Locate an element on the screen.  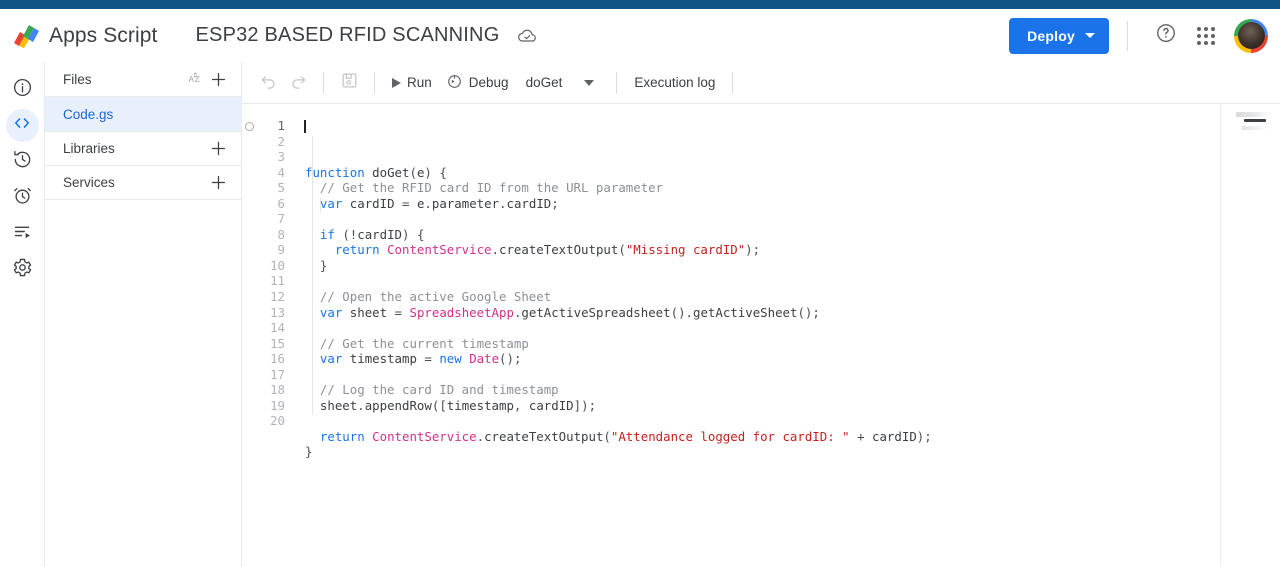
debug-button: Debug is located at coordinates (477, 83).